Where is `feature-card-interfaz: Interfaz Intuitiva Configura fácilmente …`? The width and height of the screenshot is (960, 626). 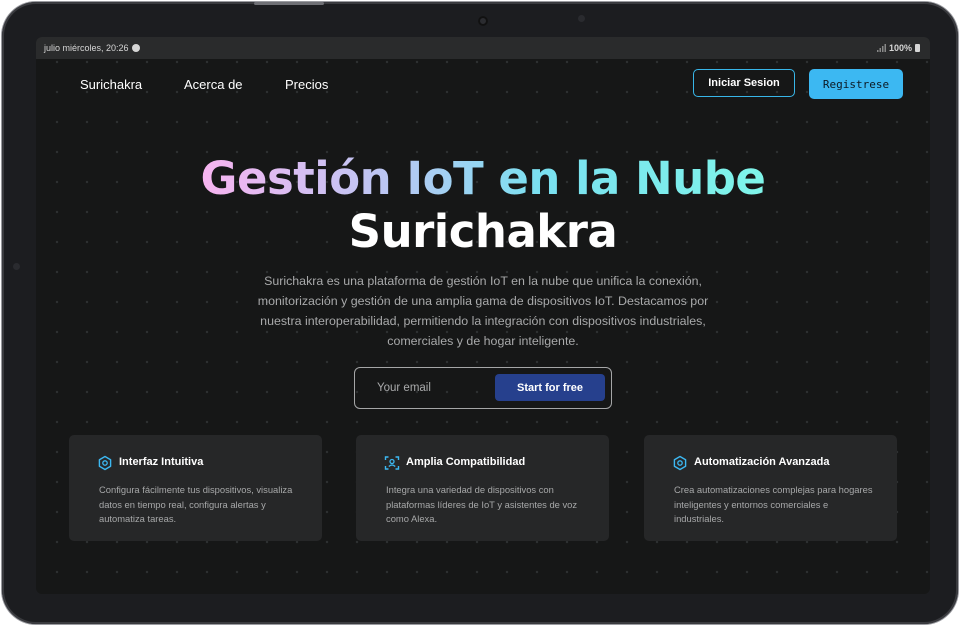 feature-card-interfaz: Interfaz Intuitiva Configura fácilmente … is located at coordinates (195, 488).